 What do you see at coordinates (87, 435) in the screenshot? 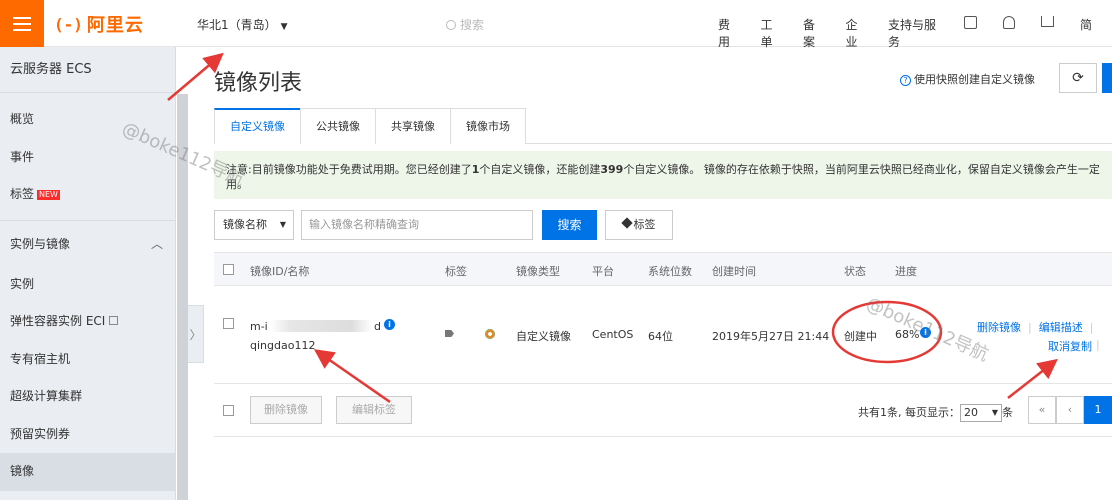
I see `sidebar-item-reserved-instances: 预留实例券` at bounding box center [87, 435].